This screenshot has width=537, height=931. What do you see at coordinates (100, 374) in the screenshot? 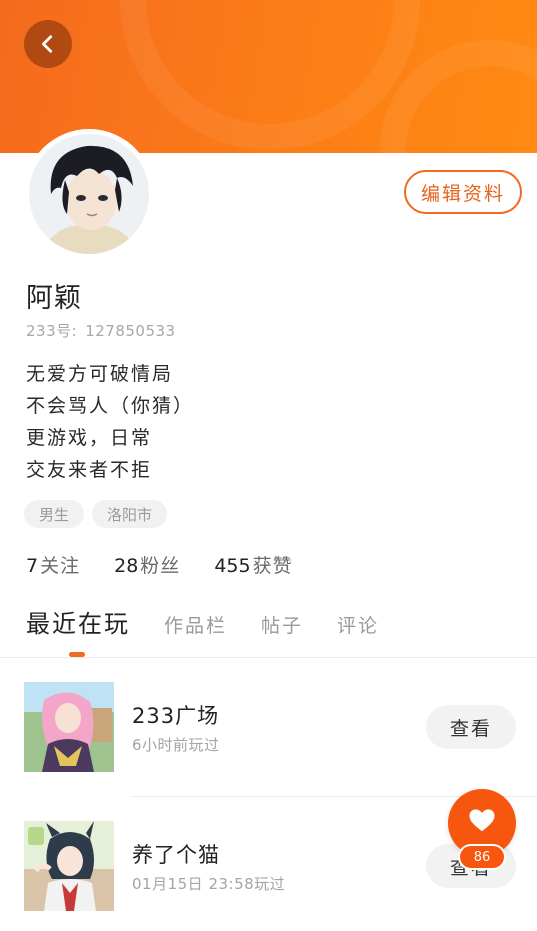
I see `bio-line: 无爱方可破情局` at bounding box center [100, 374].